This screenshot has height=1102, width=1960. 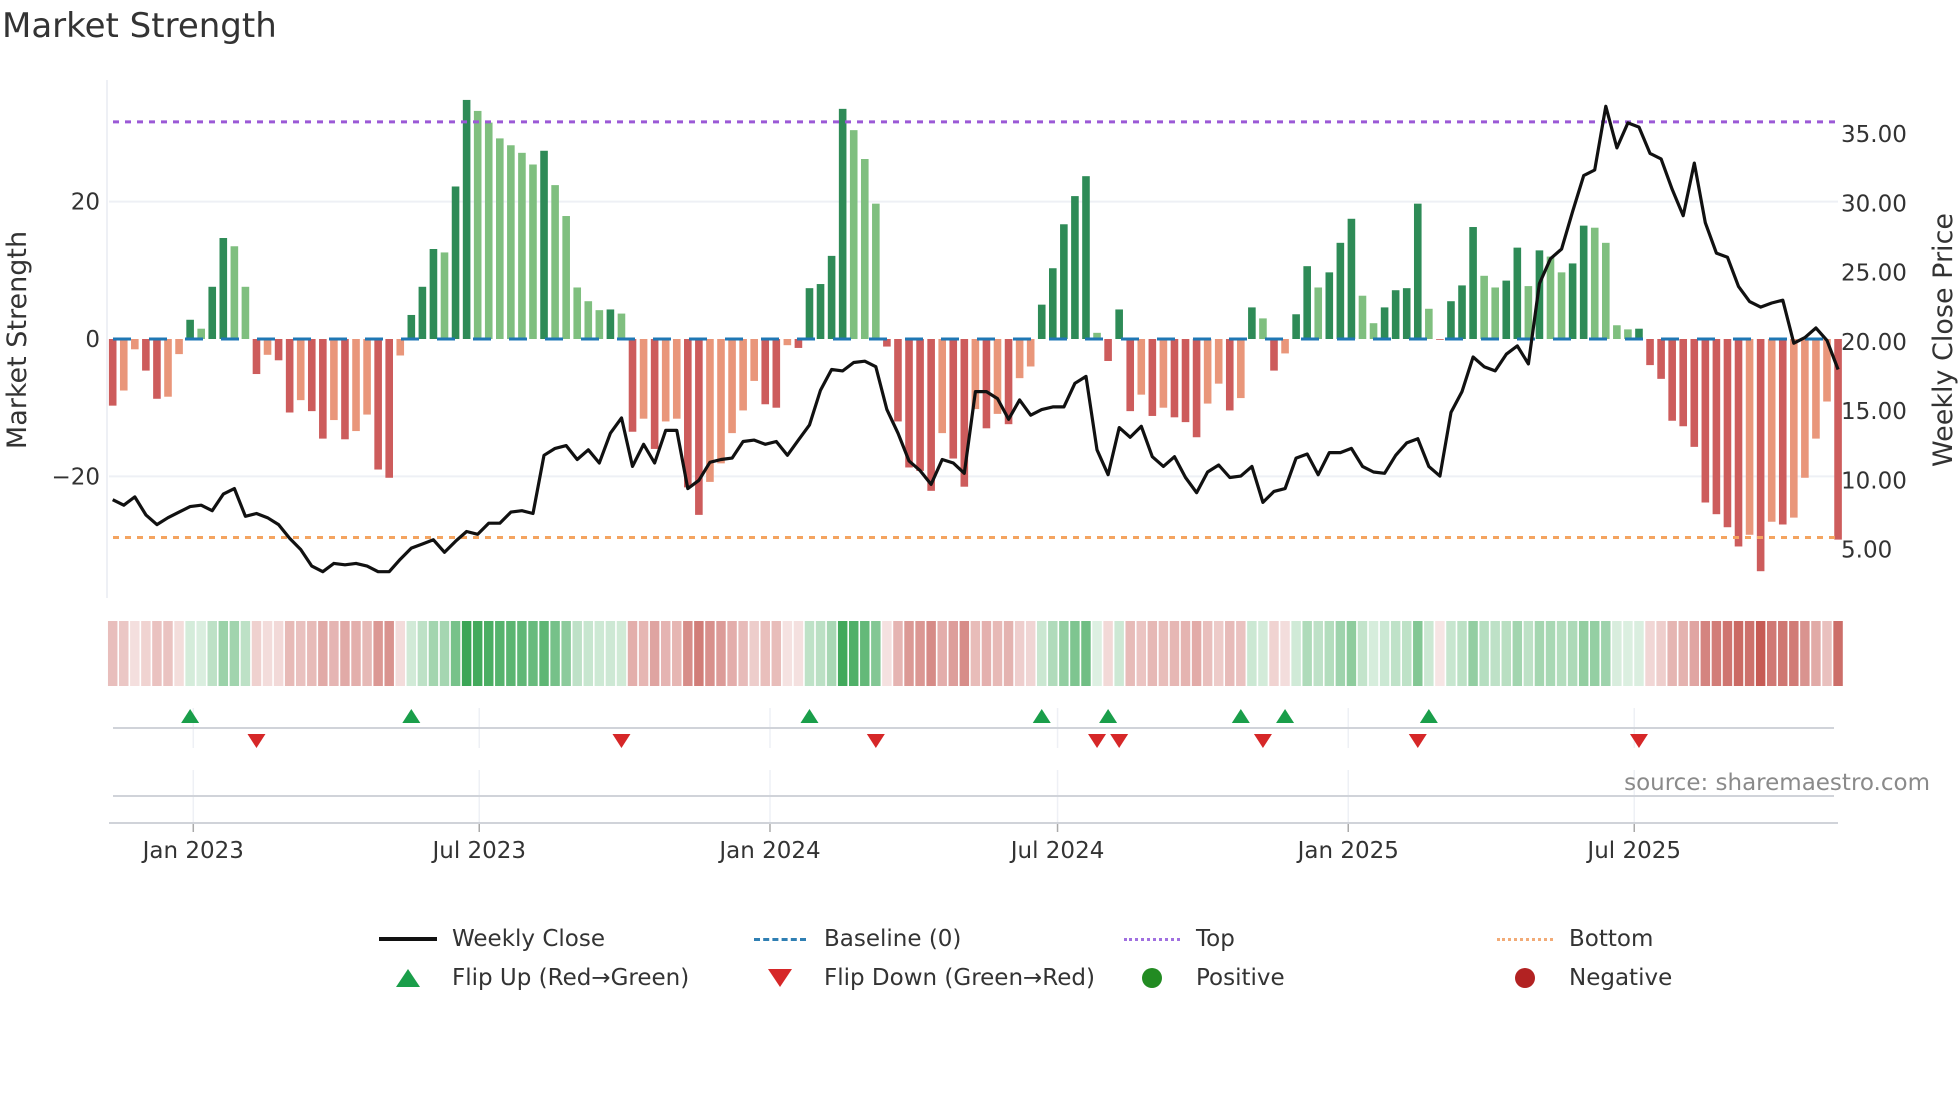 I want to click on y-tick-label-right: 35.00, so click(x=1874, y=135).